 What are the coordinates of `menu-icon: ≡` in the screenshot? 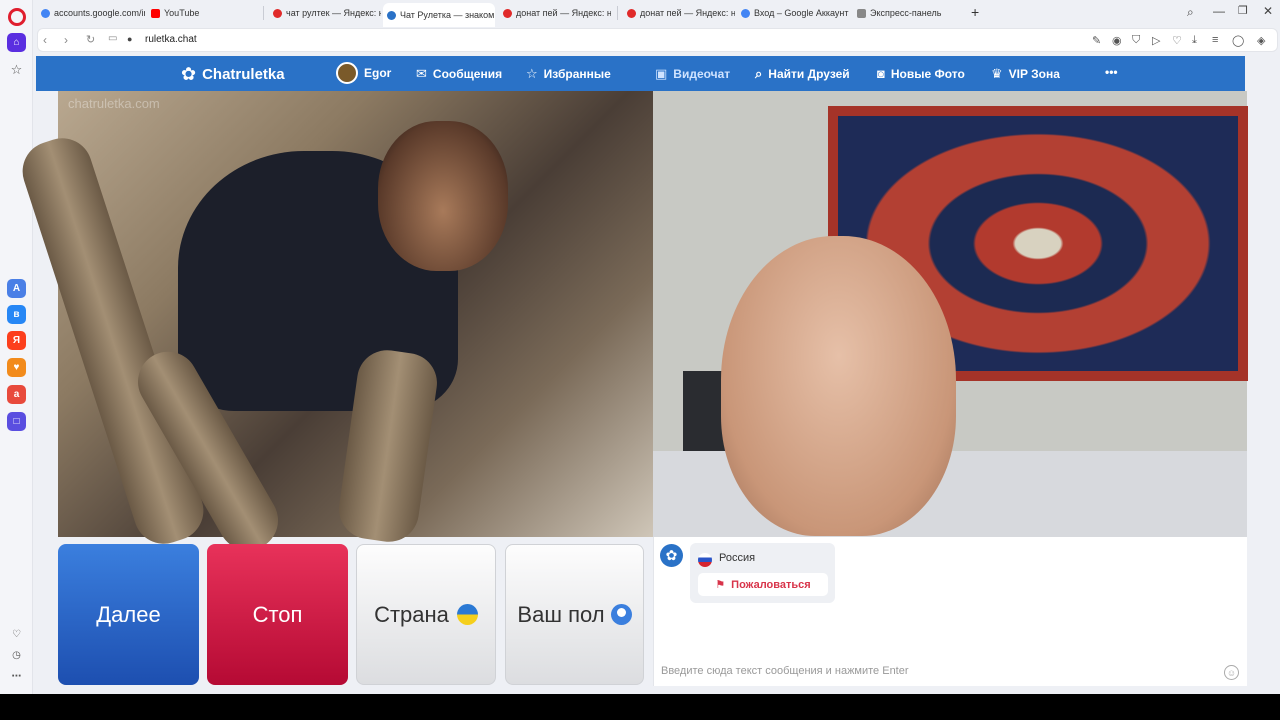 It's located at (1215, 40).